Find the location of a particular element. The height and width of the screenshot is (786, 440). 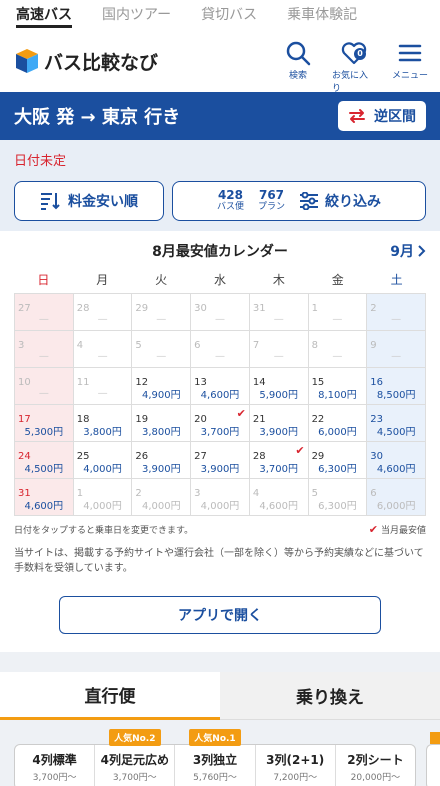

next-month-link: 9月 is located at coordinates (408, 251).